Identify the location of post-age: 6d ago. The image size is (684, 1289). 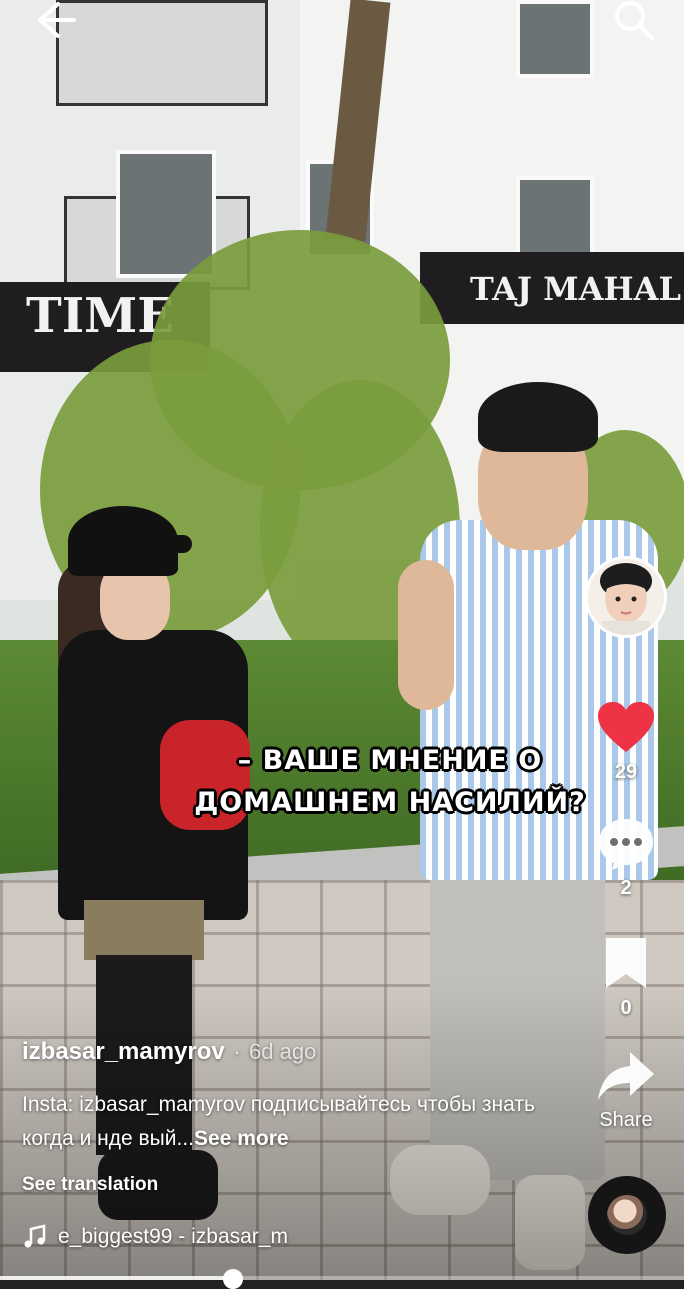
(283, 1051).